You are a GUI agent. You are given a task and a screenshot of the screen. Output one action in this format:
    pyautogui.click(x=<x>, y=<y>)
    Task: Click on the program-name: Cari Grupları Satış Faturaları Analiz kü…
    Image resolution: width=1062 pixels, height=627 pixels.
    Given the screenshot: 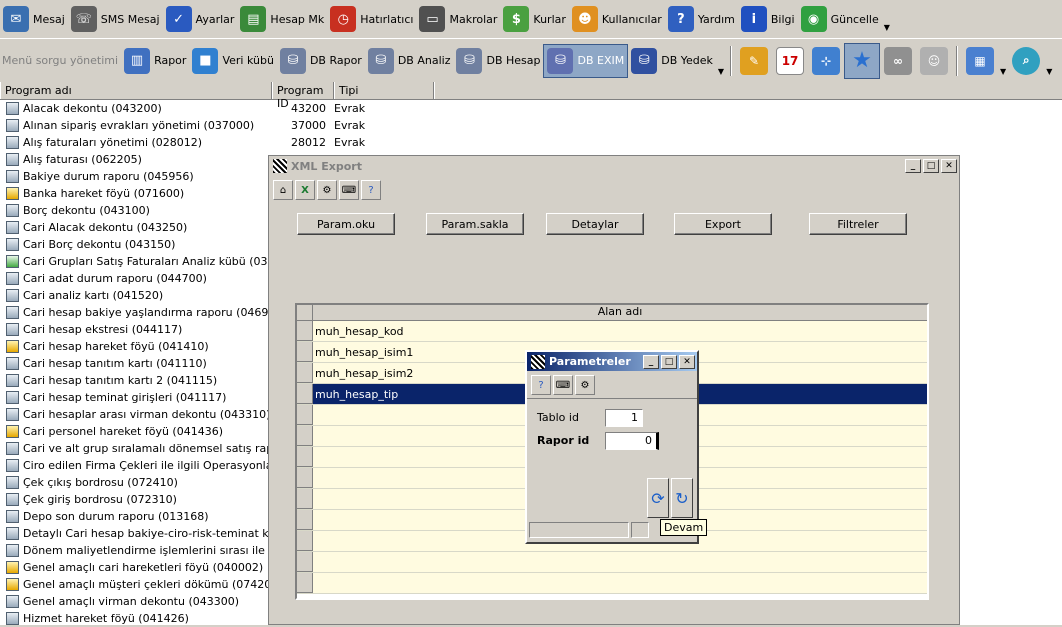 What is the action you would take?
    pyautogui.click(x=146, y=261)
    